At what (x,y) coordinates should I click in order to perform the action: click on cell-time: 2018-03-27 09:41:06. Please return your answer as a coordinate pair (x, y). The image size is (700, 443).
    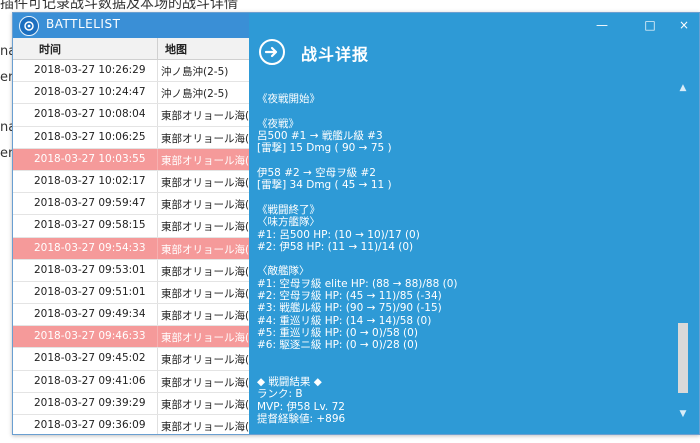
    Looking at the image, I should click on (90, 380).